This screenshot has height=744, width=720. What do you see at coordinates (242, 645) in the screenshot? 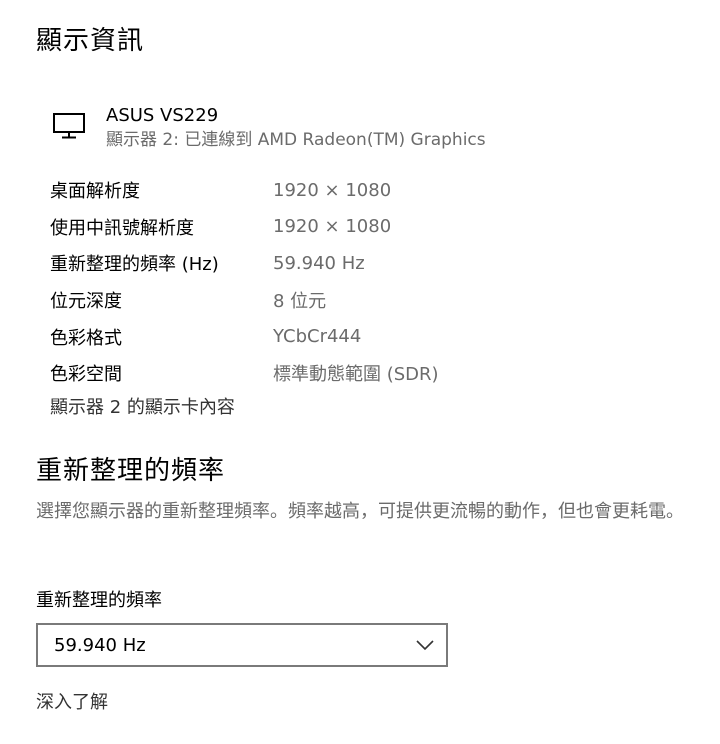
I see `refresh-rate-dropdown: 59.940 Hz` at bounding box center [242, 645].